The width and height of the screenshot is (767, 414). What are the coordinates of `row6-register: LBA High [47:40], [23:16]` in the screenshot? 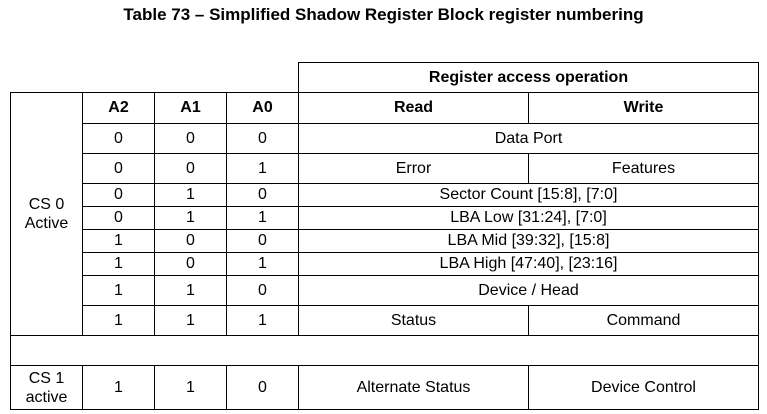 It's located at (528, 264).